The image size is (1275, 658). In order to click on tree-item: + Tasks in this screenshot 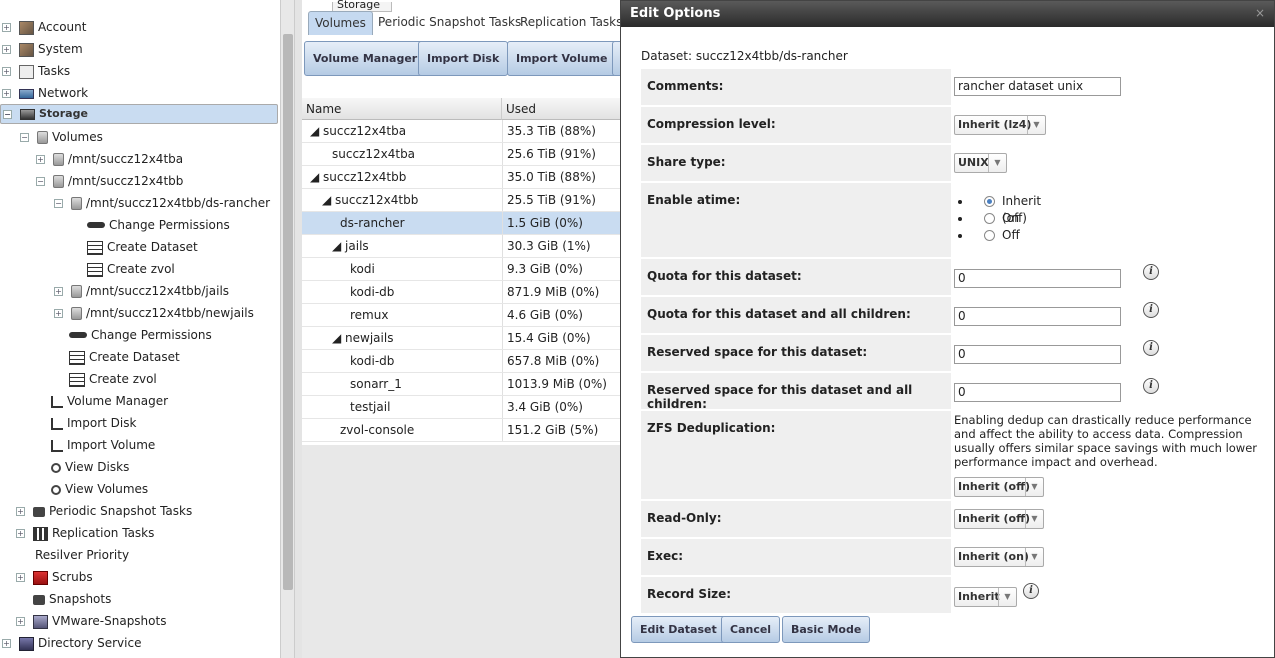, I will do `click(36, 71)`.